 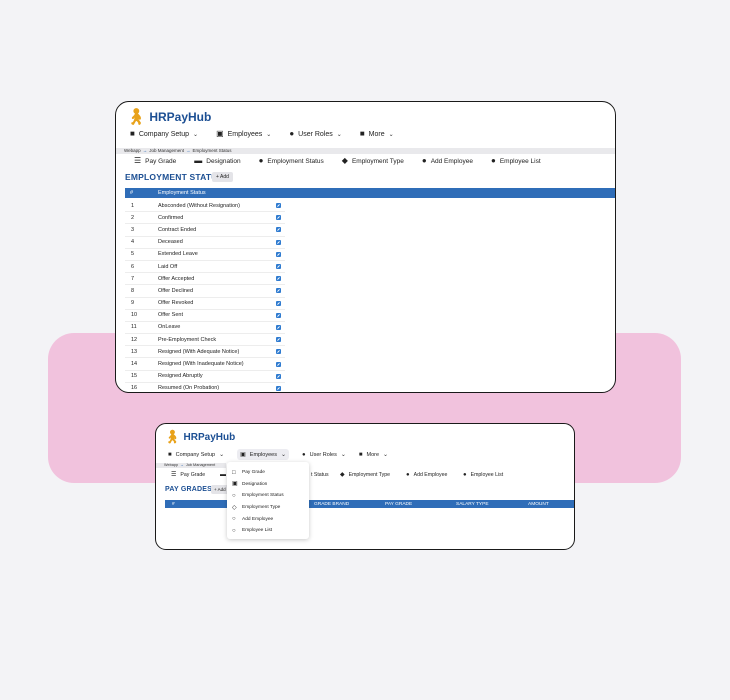 I want to click on row-number: 6, so click(x=133, y=266).